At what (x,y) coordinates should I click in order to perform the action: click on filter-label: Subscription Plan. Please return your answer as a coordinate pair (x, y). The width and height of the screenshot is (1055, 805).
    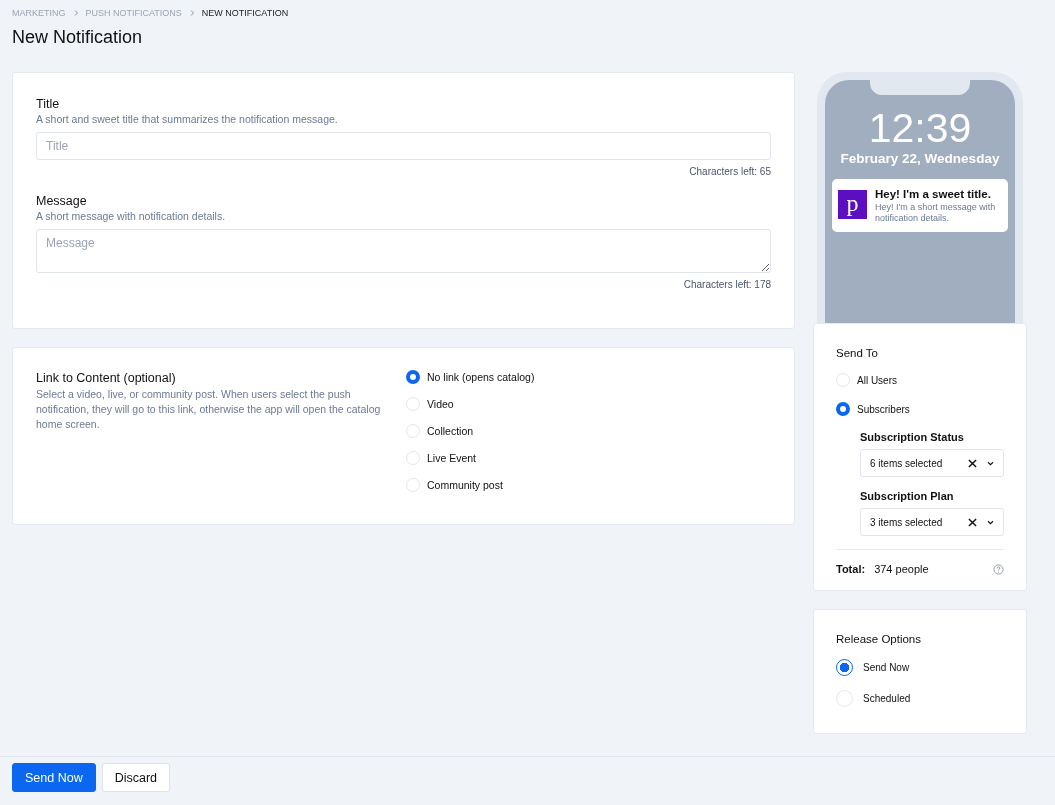
    Looking at the image, I should click on (907, 496).